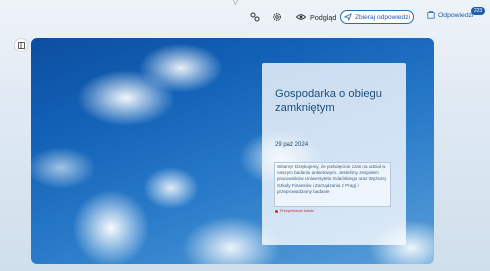  Describe the element at coordinates (297, 211) in the screenshot. I see `error-text: Przepełnienie tekstu` at that location.